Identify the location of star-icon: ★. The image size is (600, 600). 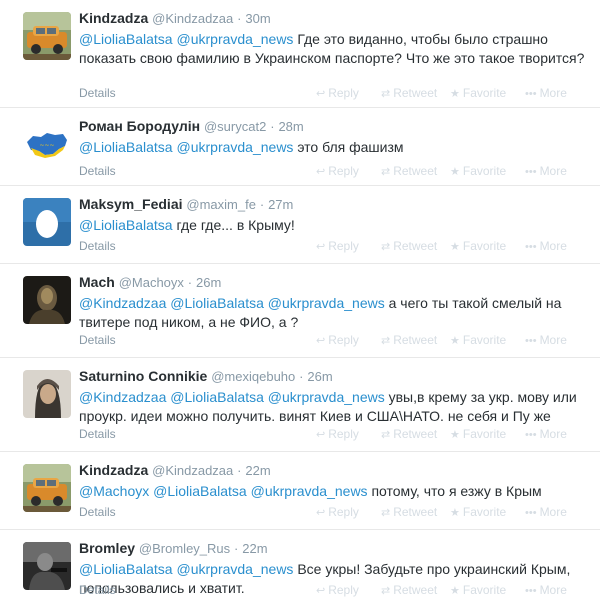
(455, 247).